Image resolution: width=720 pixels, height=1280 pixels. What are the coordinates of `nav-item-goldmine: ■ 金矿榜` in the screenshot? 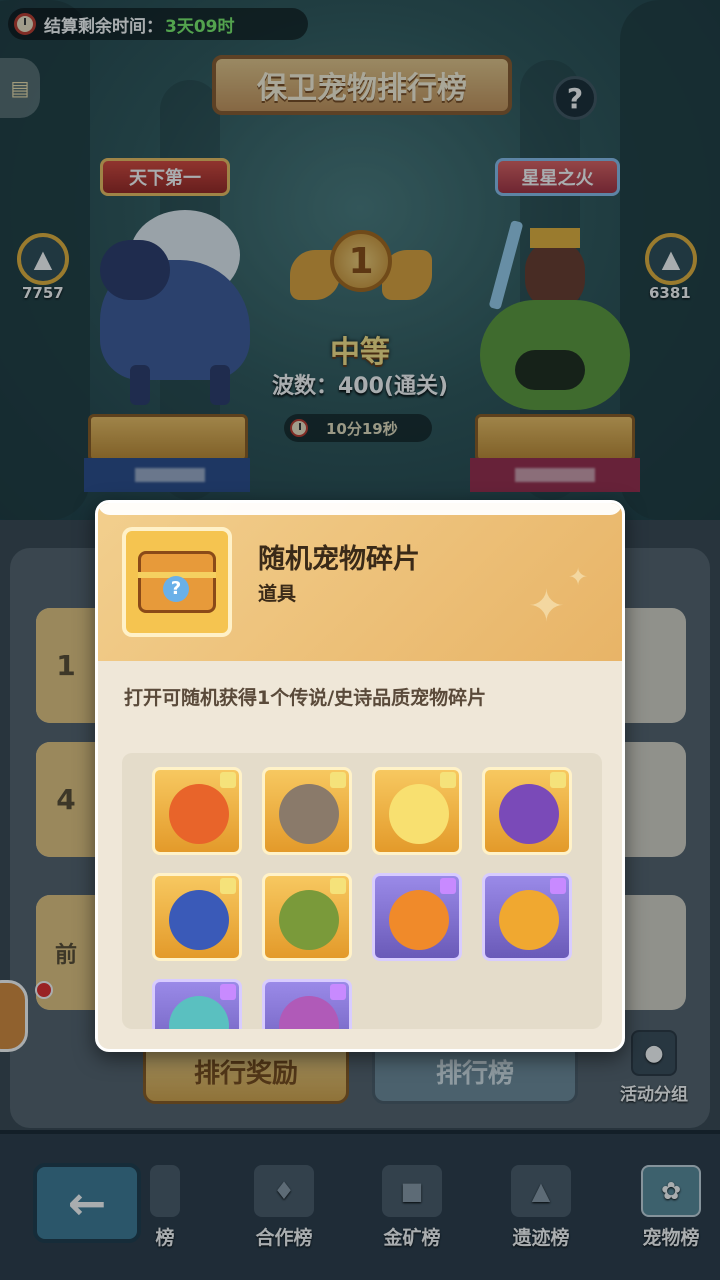 It's located at (412, 1200).